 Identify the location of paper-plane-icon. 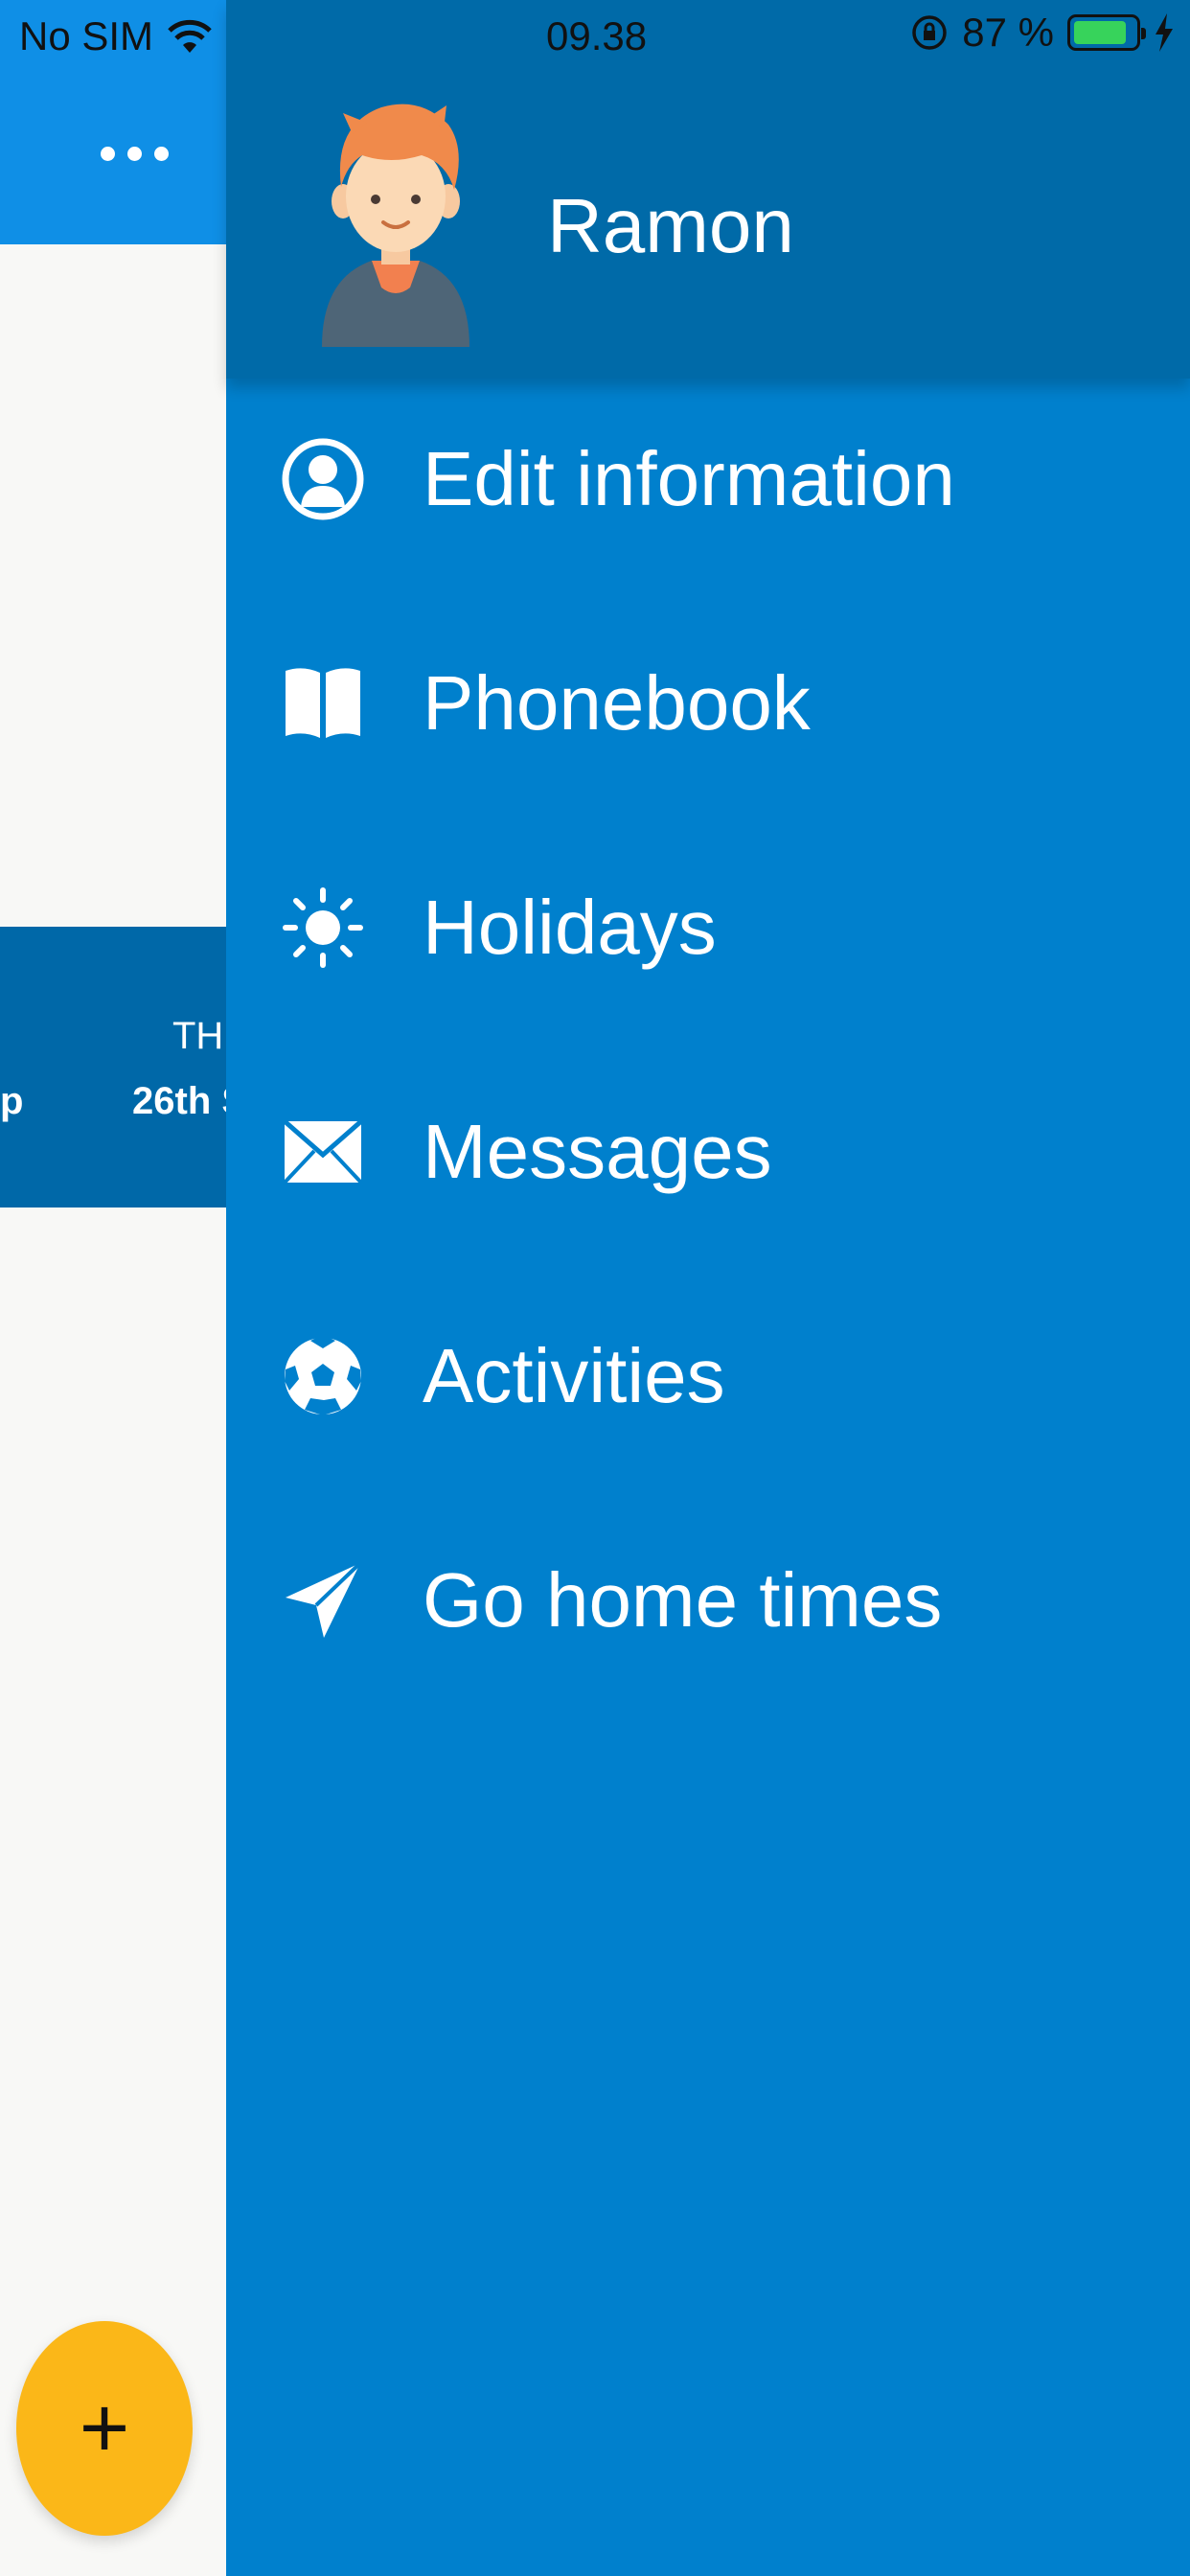
(323, 1600).